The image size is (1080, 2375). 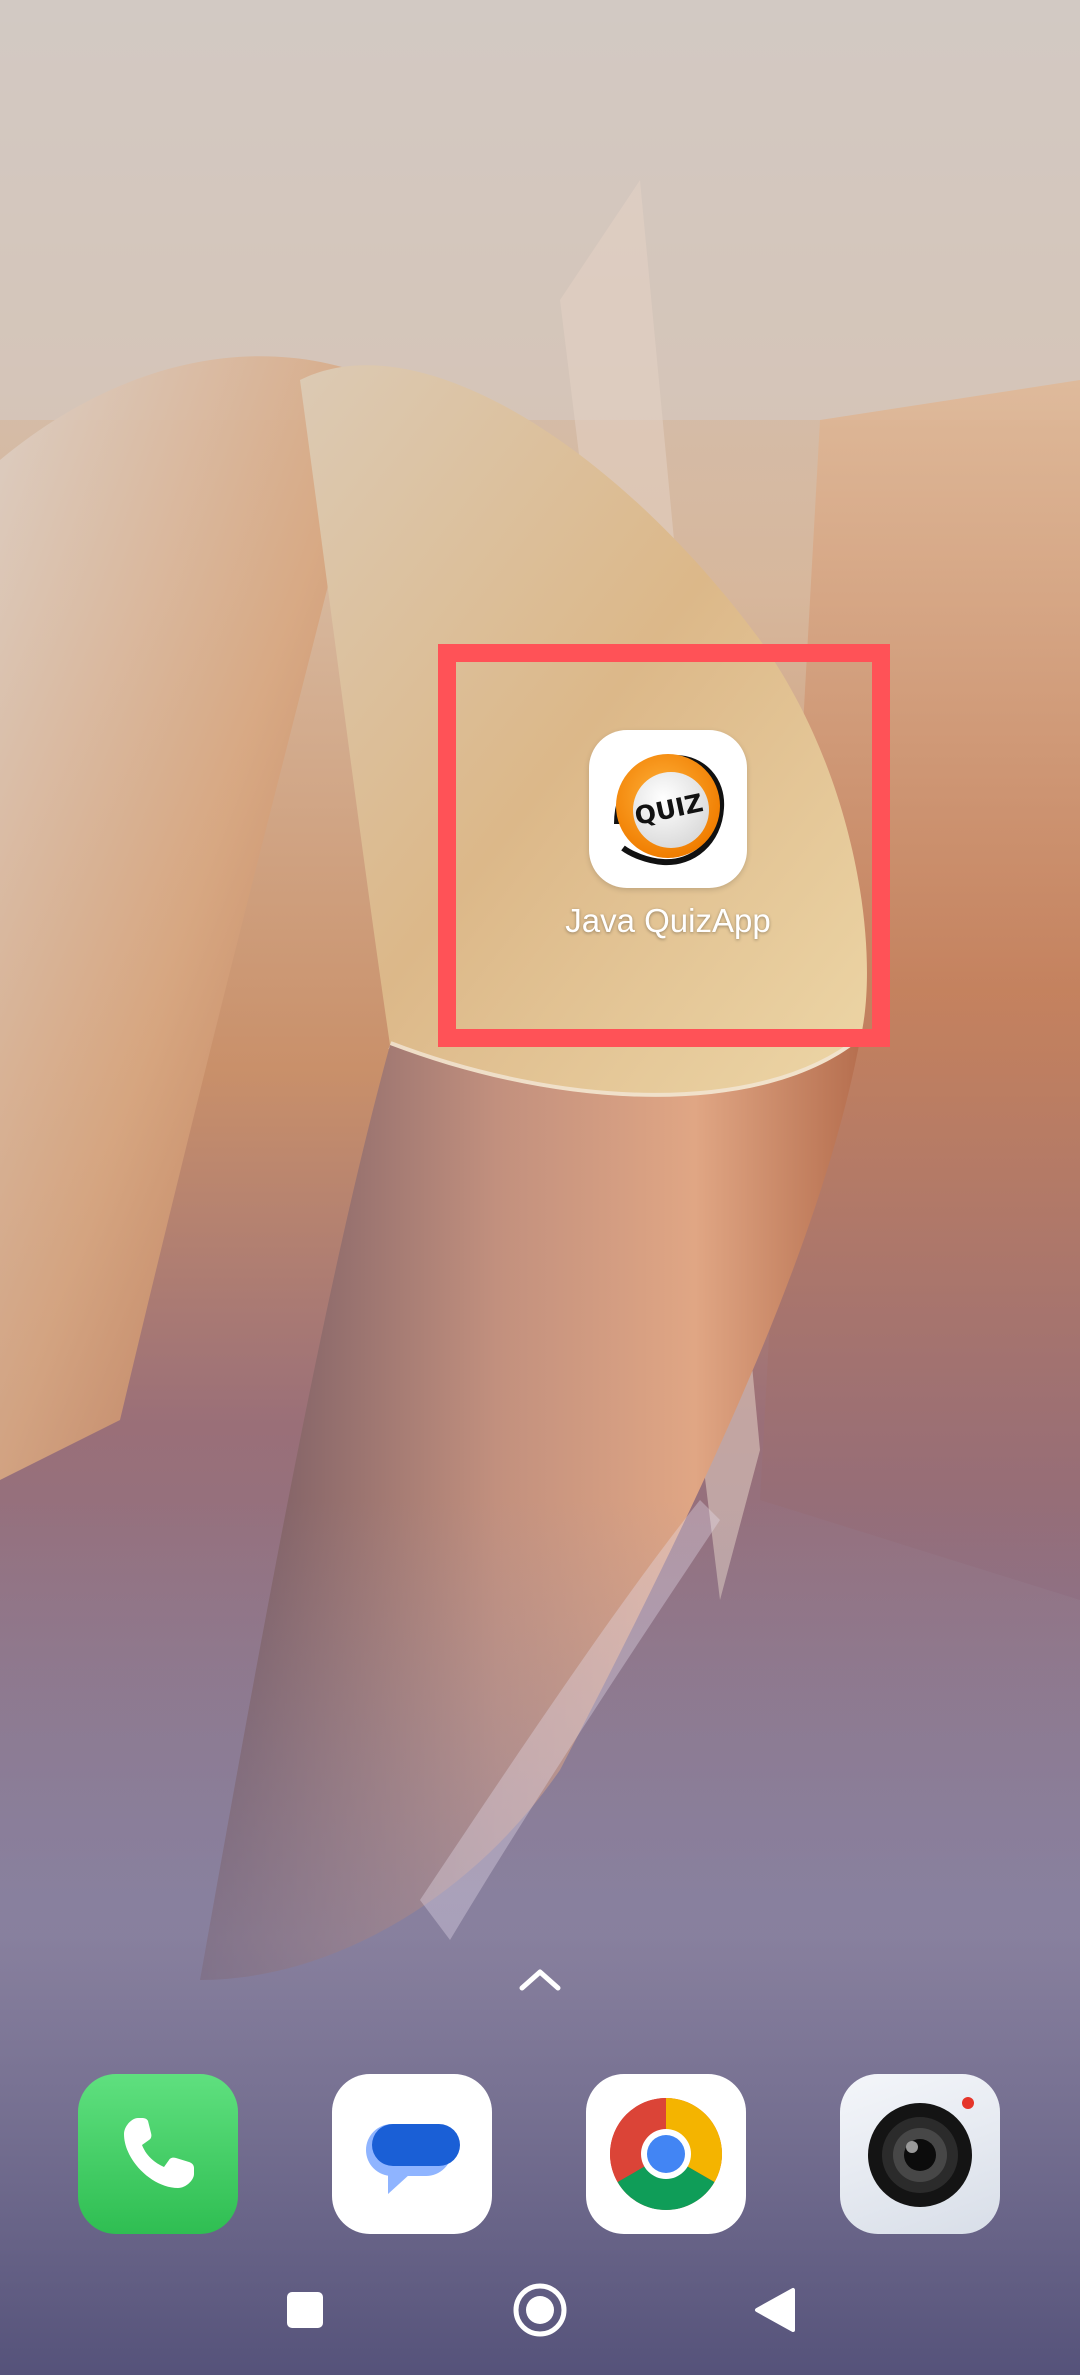 I want to click on dock-app-camera, so click(x=920, y=2154).